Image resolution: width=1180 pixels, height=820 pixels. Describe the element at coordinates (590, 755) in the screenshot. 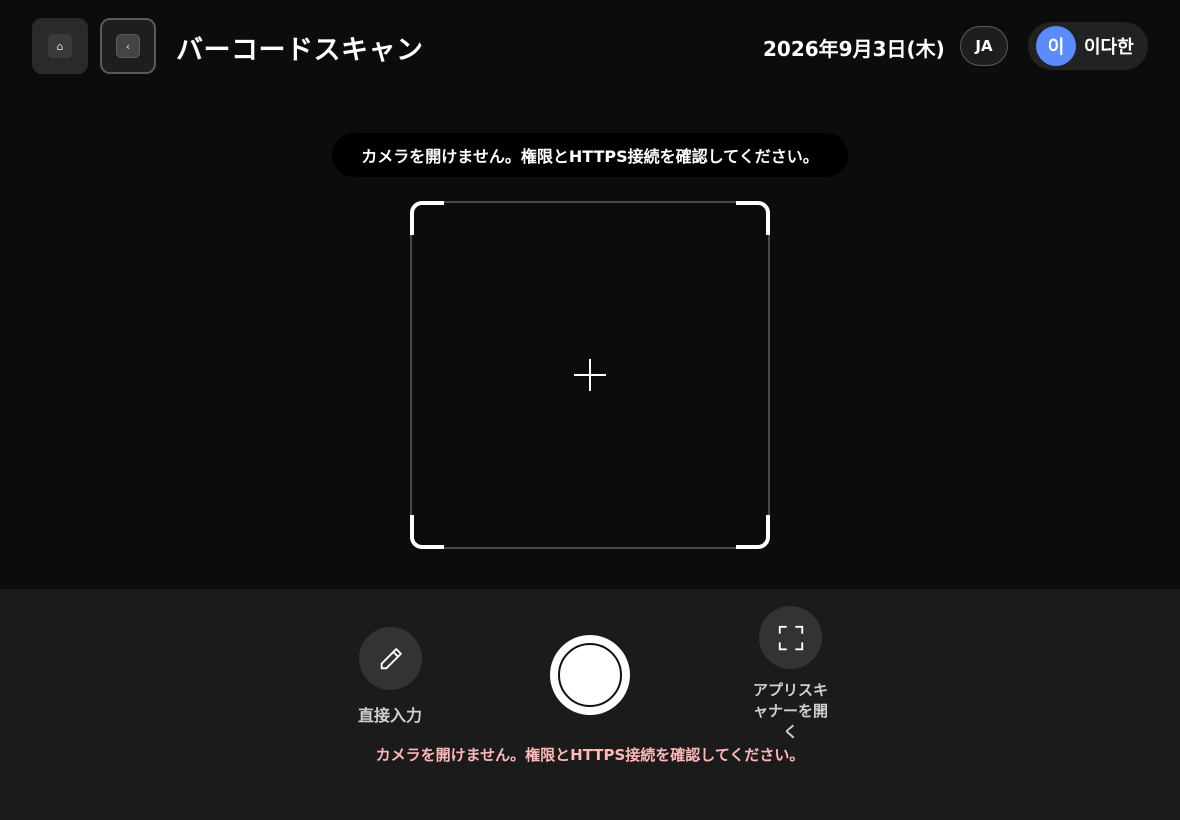

I see `camera-error-message: カメラを開けません。権限とHTTPS接続を確認してください。` at that location.